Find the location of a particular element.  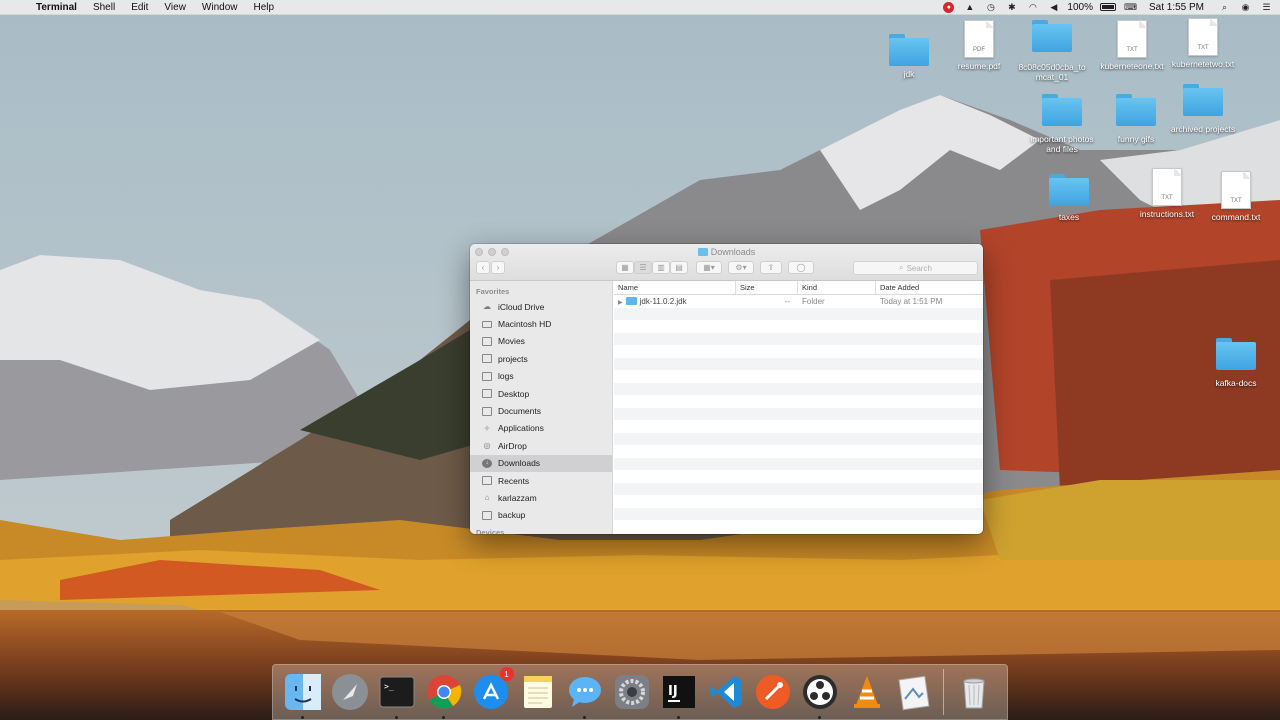

time-machine-icon: ◷ is located at coordinates (990, 7).